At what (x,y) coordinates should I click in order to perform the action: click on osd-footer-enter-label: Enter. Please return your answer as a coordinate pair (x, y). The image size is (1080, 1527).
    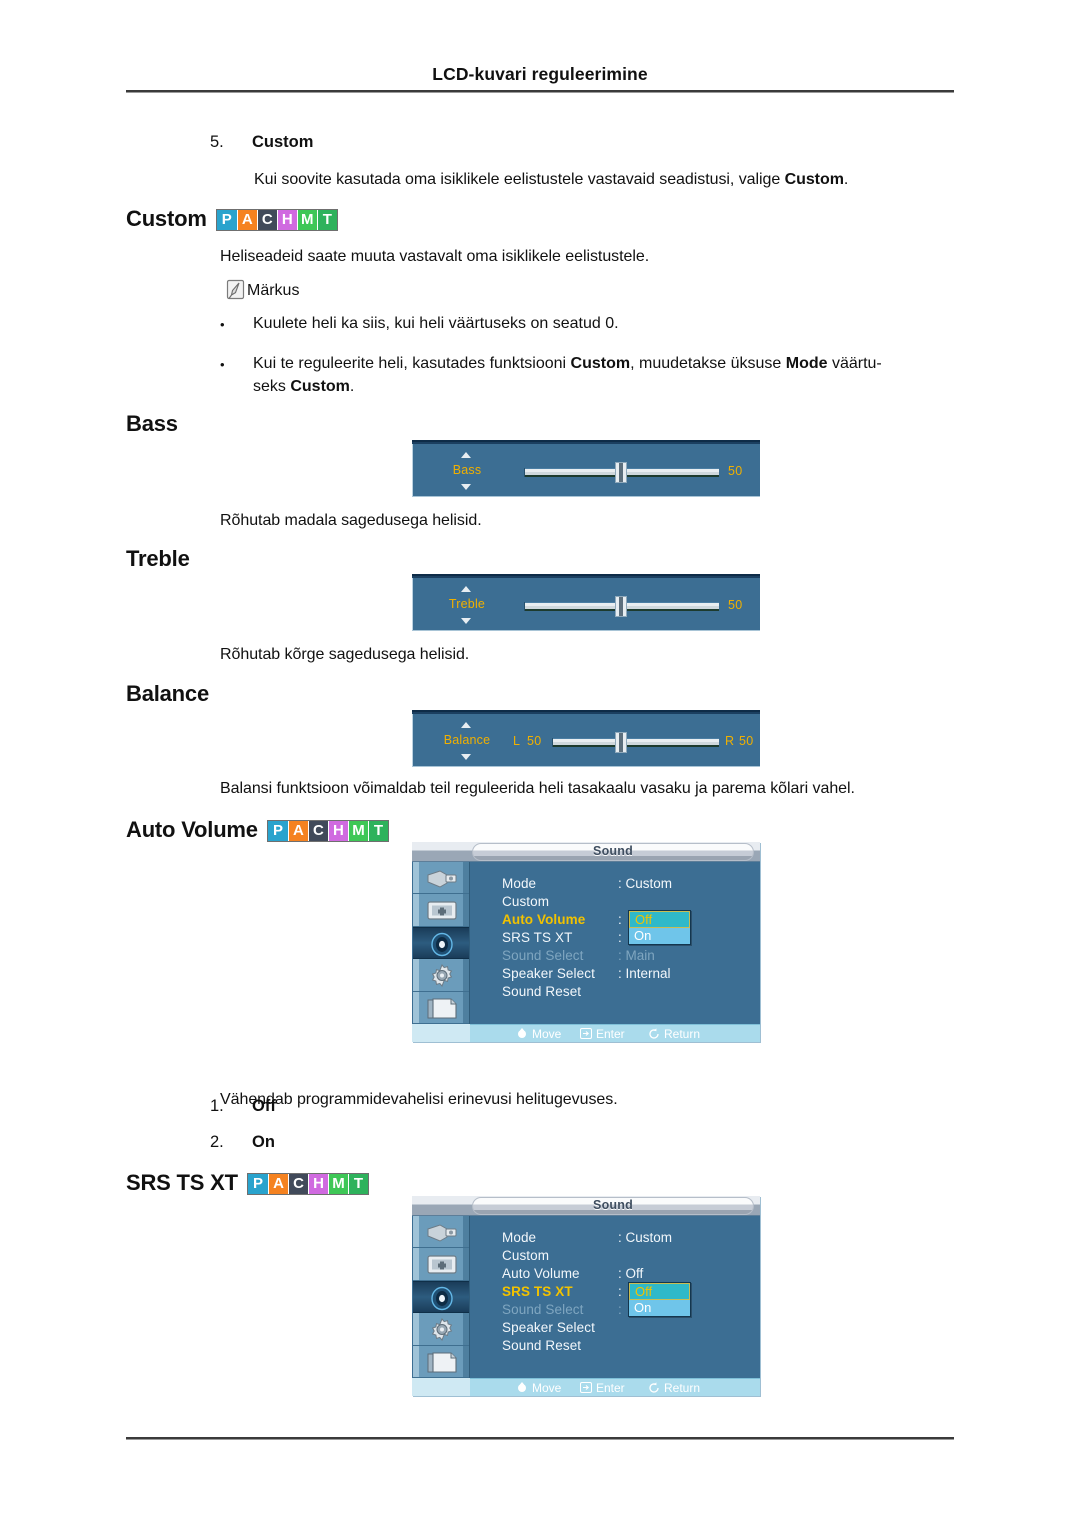
    Looking at the image, I should click on (610, 1034).